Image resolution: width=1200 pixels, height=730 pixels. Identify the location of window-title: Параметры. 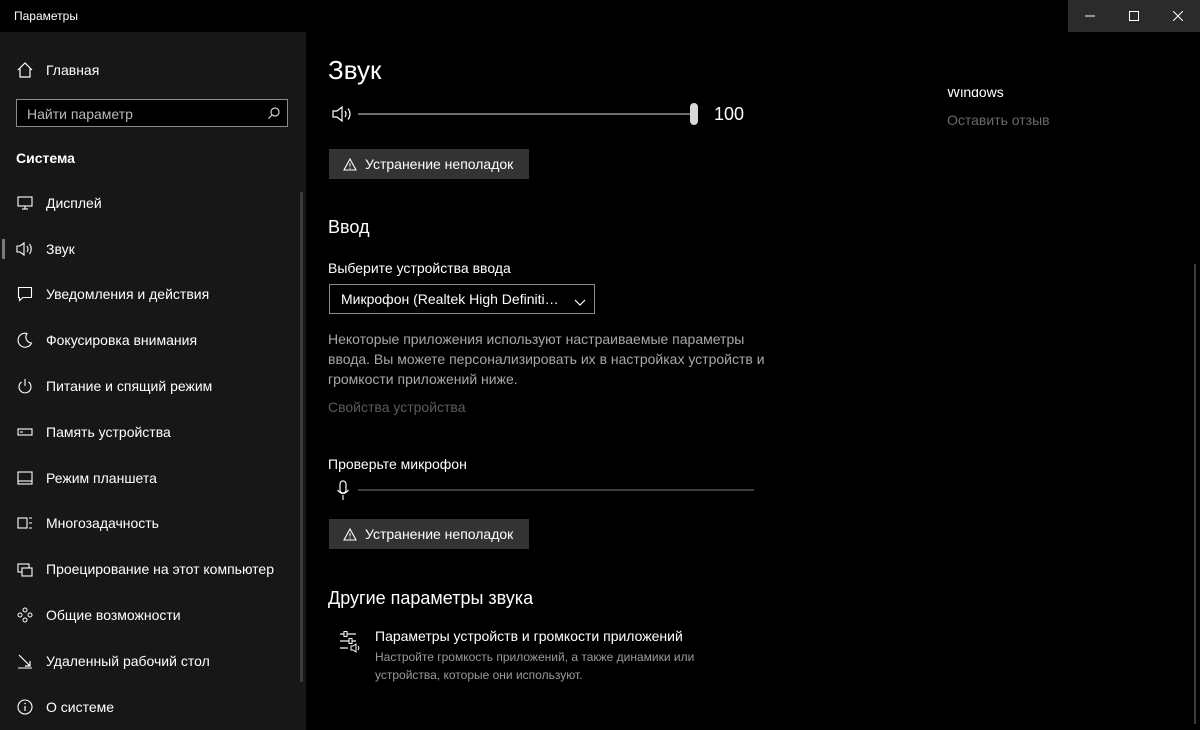
(46, 16).